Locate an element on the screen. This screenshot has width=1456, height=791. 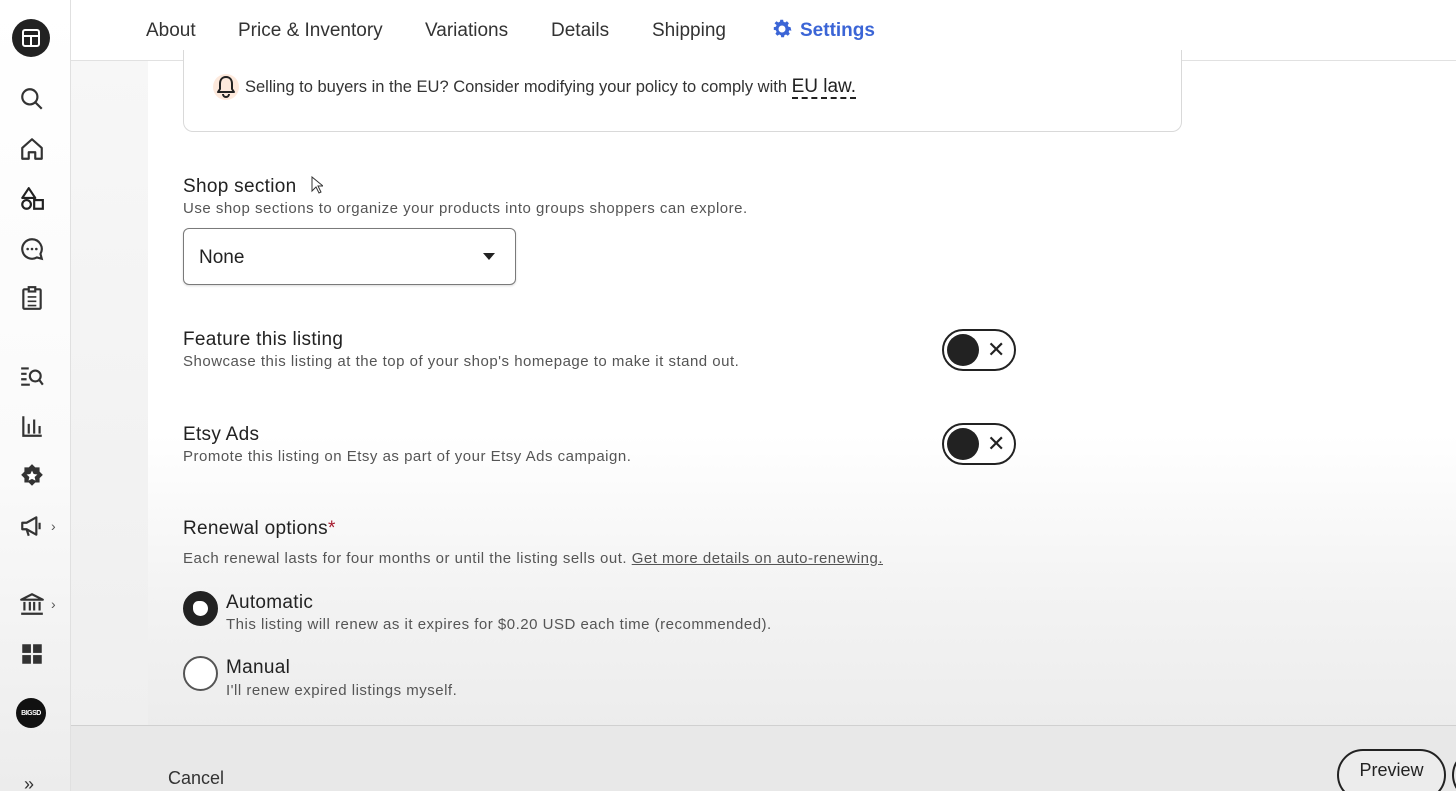
mouse-cursor-icon is located at coordinates (317, 185).